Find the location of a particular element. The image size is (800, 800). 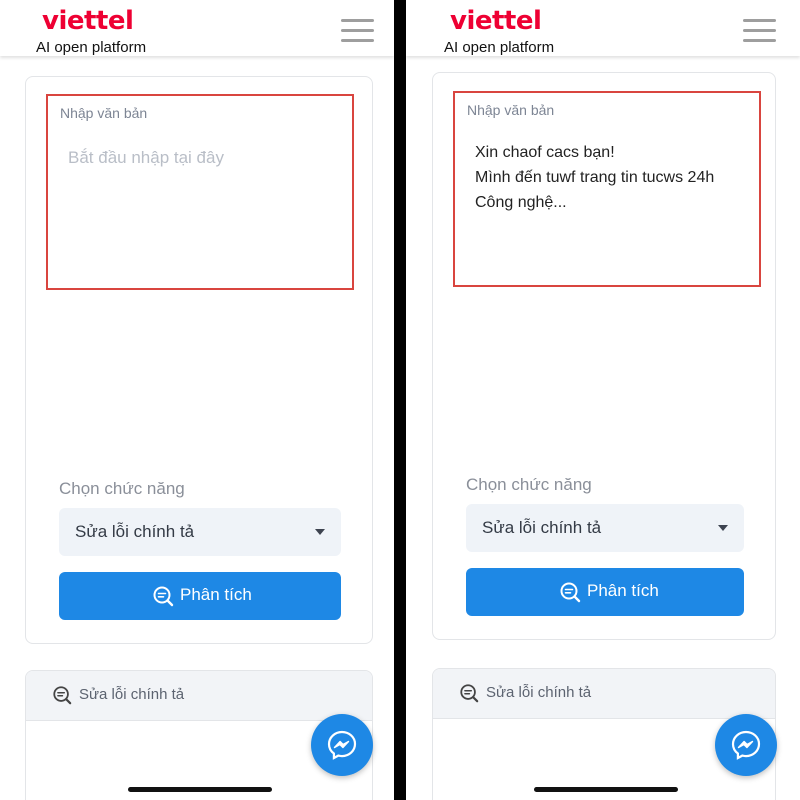

text-line: Xin chaof cacs bạn! is located at coordinates (545, 152).